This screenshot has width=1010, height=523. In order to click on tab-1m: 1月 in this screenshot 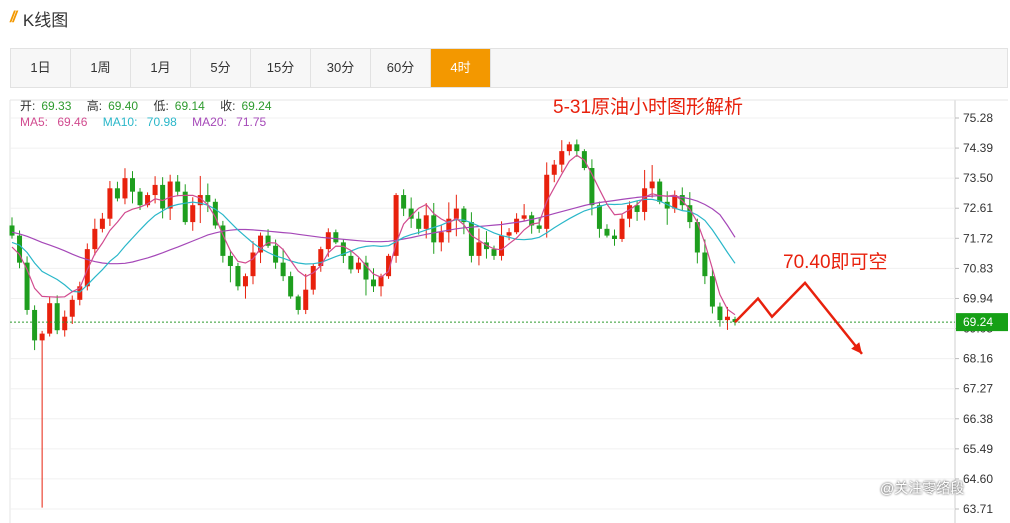, I will do `click(161, 68)`.